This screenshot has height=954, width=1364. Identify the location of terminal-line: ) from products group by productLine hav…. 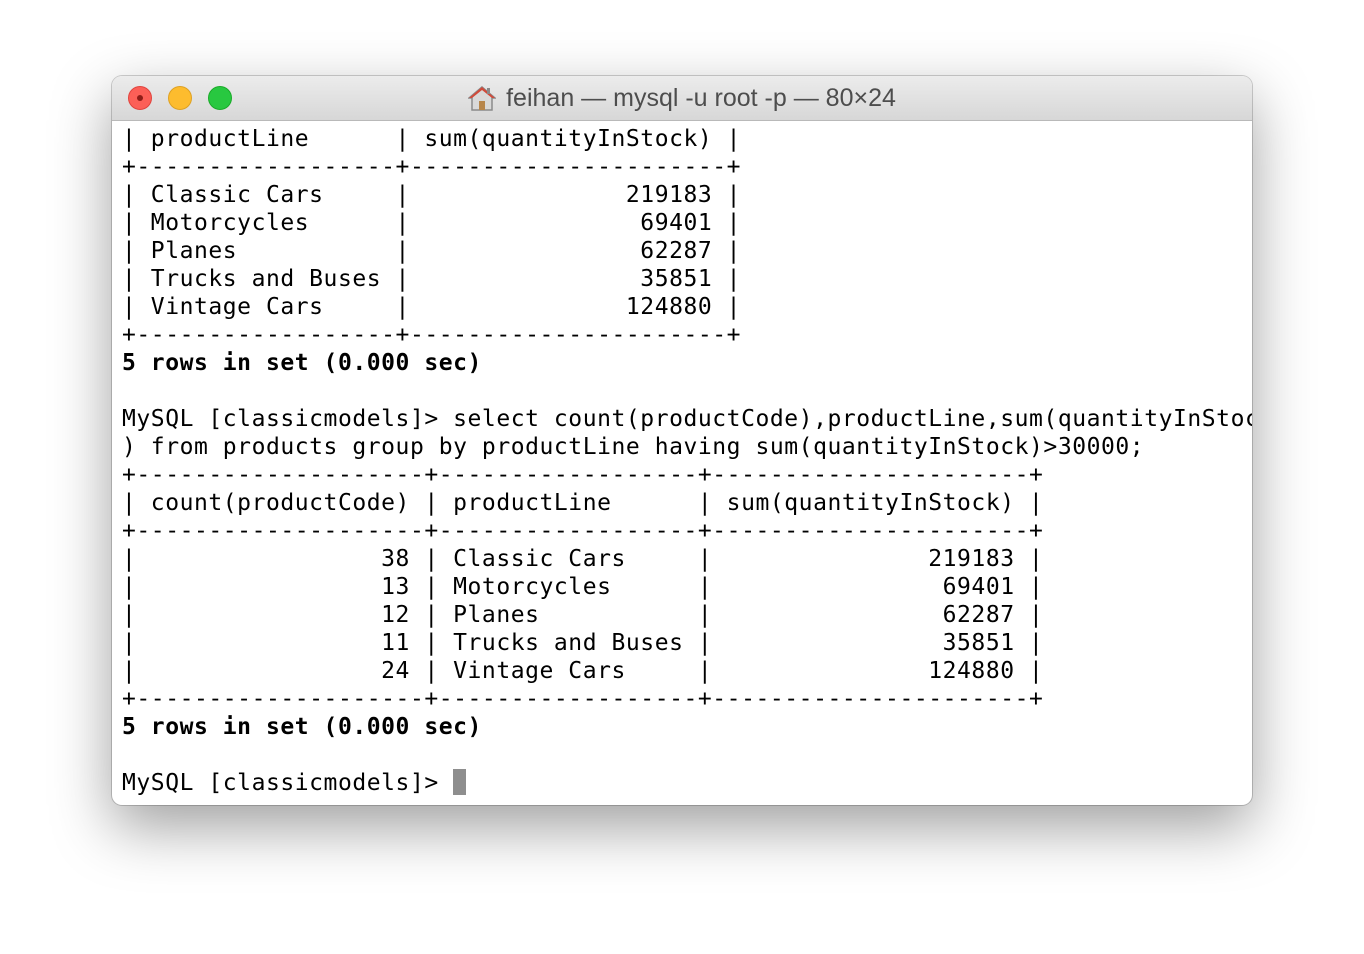
(633, 447).